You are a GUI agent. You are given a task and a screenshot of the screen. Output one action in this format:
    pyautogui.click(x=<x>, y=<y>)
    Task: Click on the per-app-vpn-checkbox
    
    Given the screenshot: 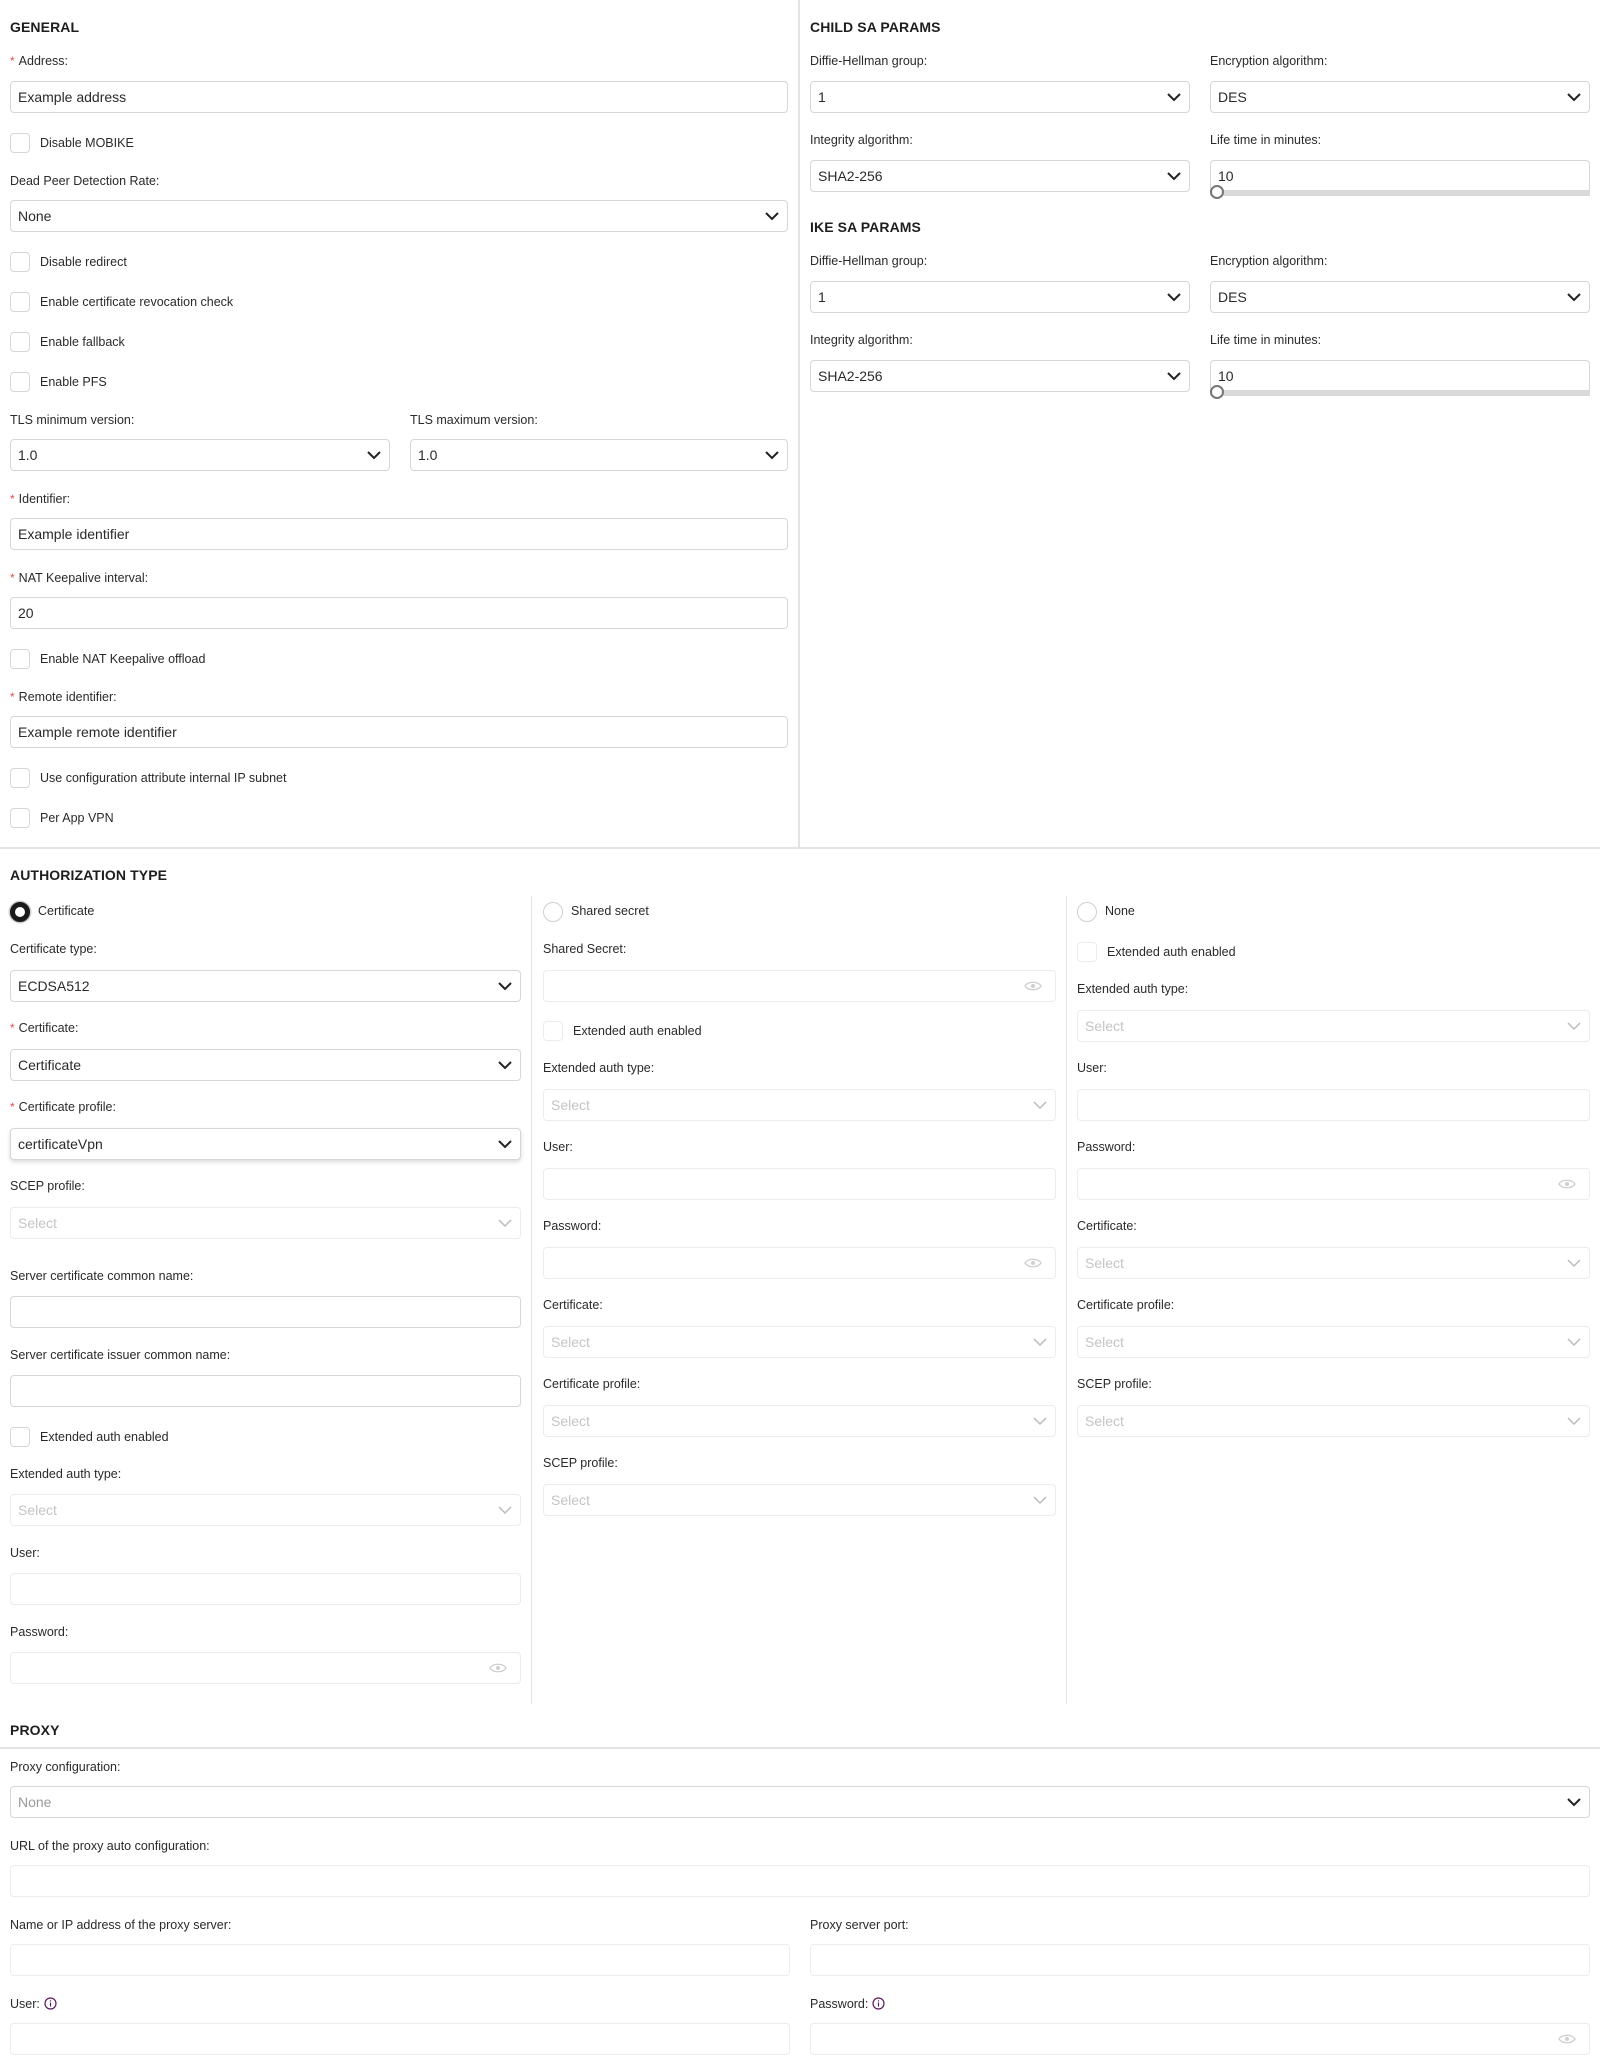 What is the action you would take?
    pyautogui.click(x=20, y=818)
    